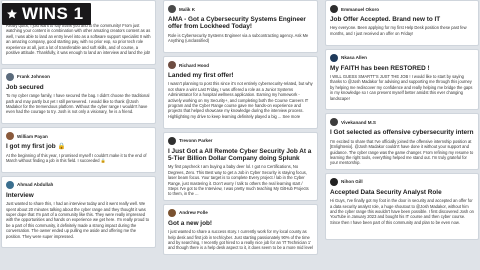 The width and height of the screenshot is (480, 270). I want to click on post-author: Vivekanand M.S, so click(358, 122).